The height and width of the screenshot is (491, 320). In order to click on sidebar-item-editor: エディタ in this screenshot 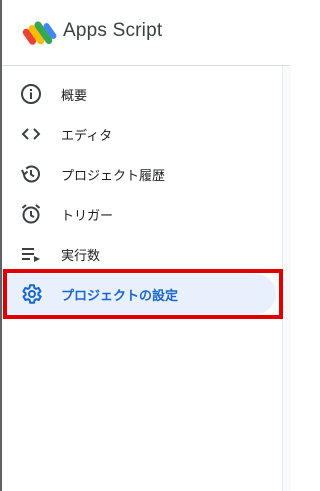, I will do `click(141, 134)`.